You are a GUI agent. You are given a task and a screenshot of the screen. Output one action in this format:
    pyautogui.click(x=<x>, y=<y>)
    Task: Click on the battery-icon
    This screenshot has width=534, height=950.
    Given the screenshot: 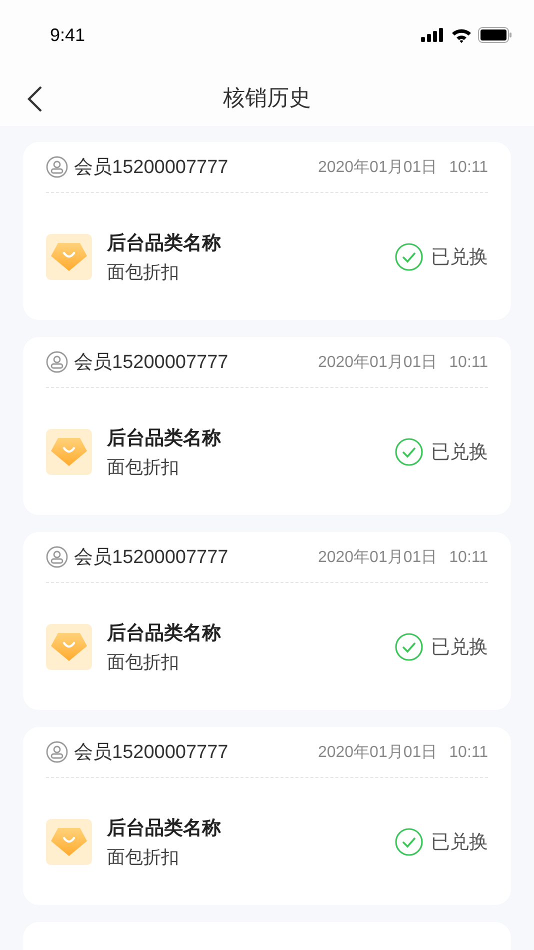 What is the action you would take?
    pyautogui.click(x=495, y=35)
    